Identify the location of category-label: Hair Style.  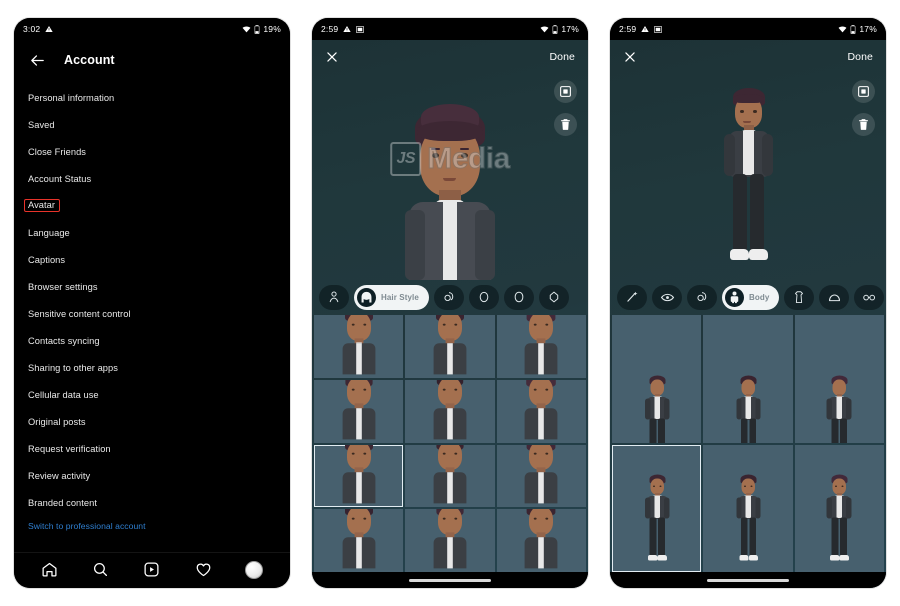
(400, 297).